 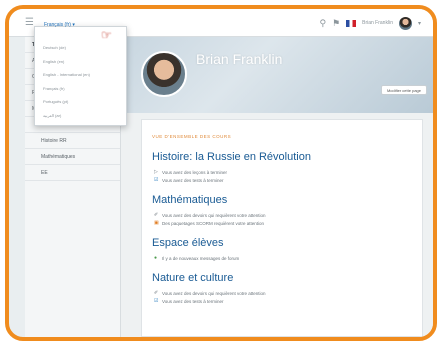 I want to click on course-title-link: Histoire: la Russie en Révolution, so click(x=282, y=157).